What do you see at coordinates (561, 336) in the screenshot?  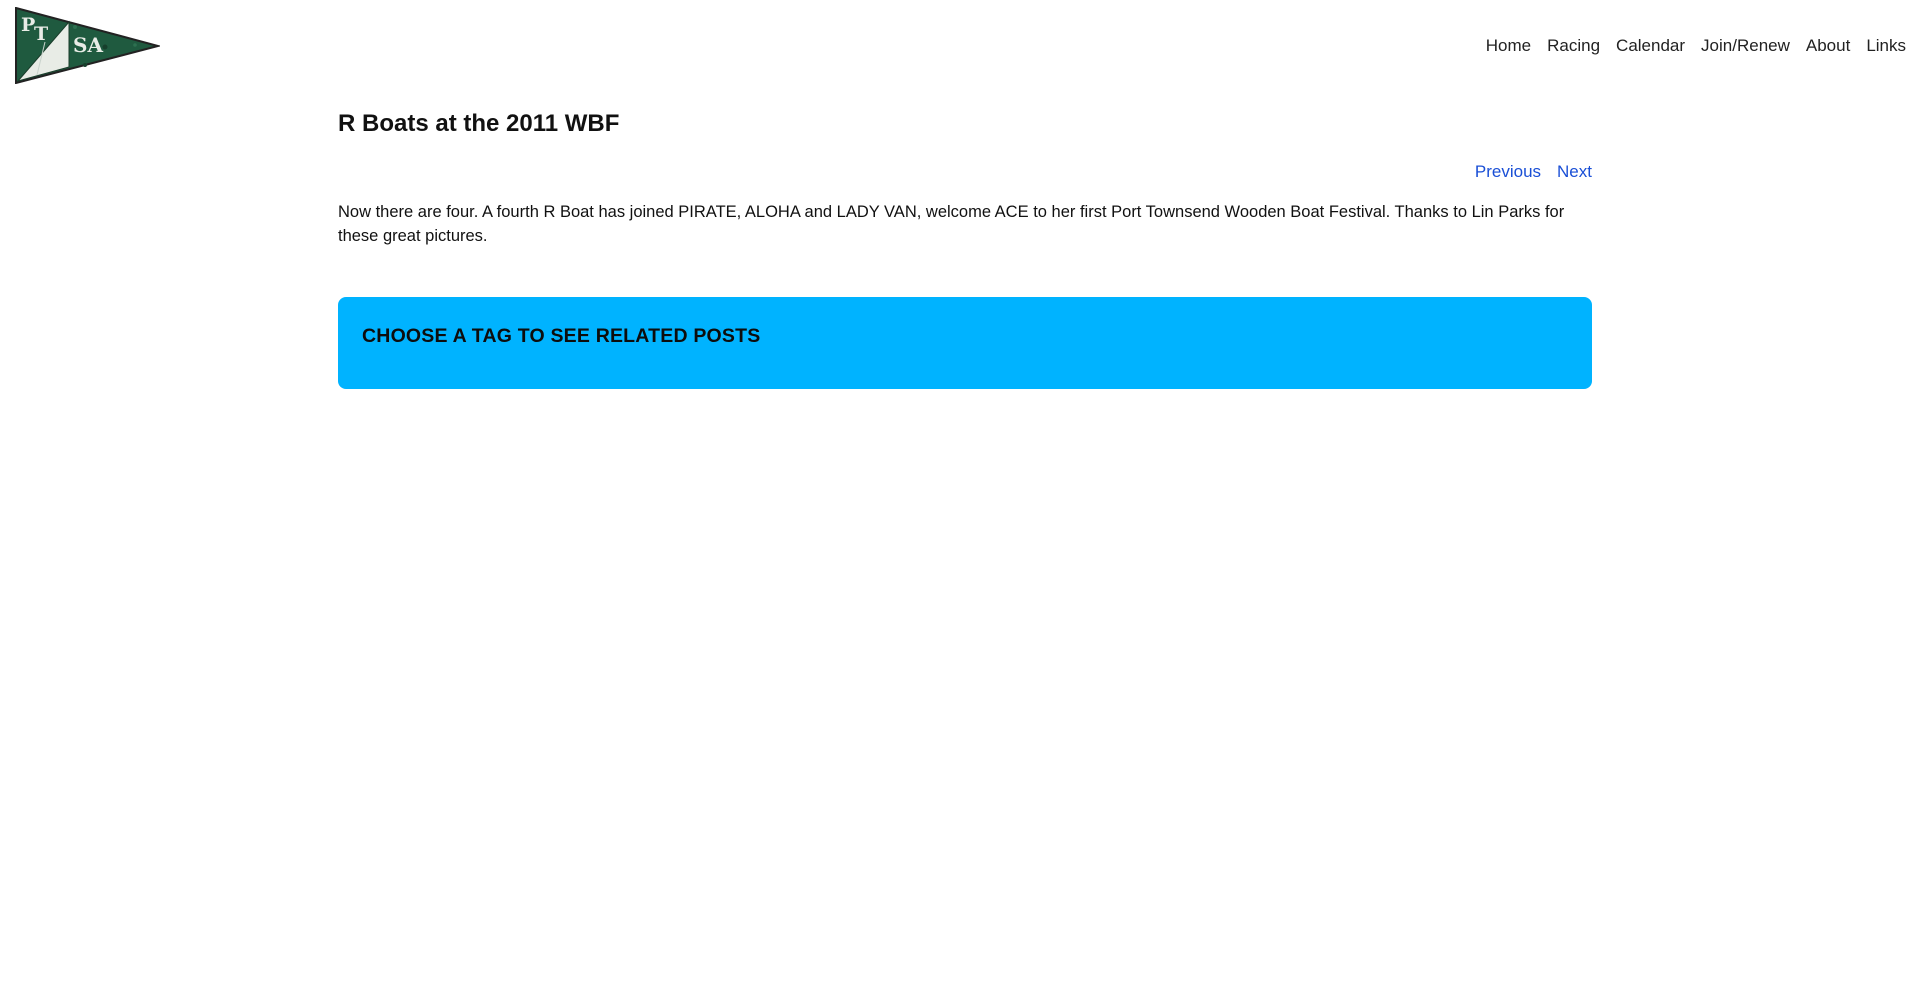 I see `tags-heading: CHOOSE A TAG TO SEE RELATED POSTS` at bounding box center [561, 336].